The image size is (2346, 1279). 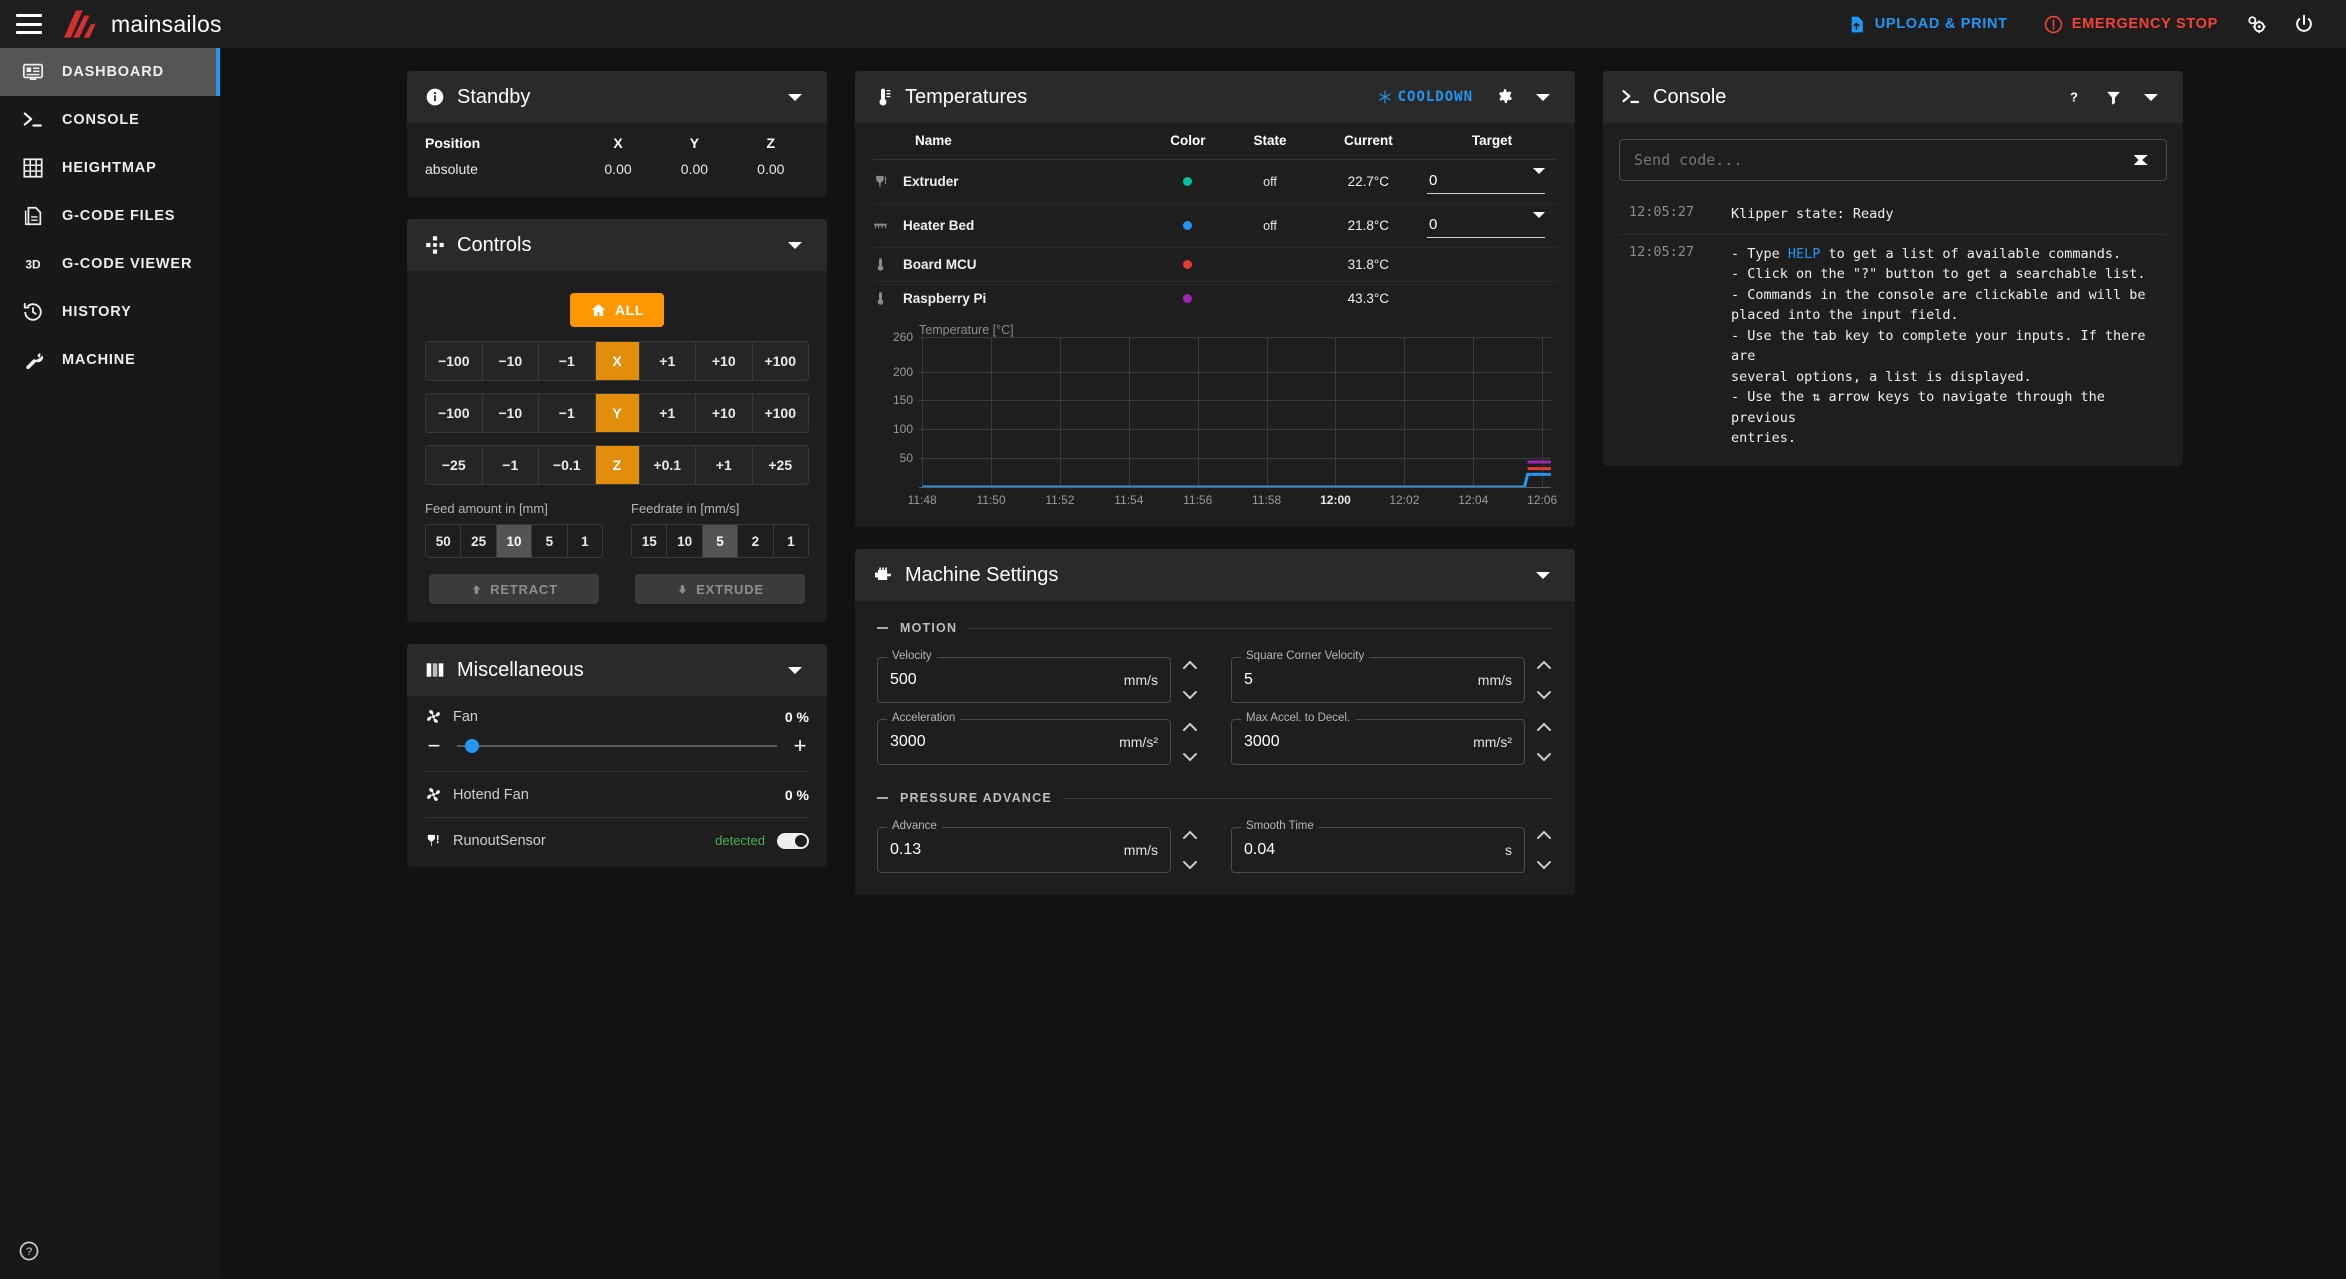 What do you see at coordinates (110, 168) in the screenshot?
I see `sidebar-item-heightmap: HEIGHTMAP` at bounding box center [110, 168].